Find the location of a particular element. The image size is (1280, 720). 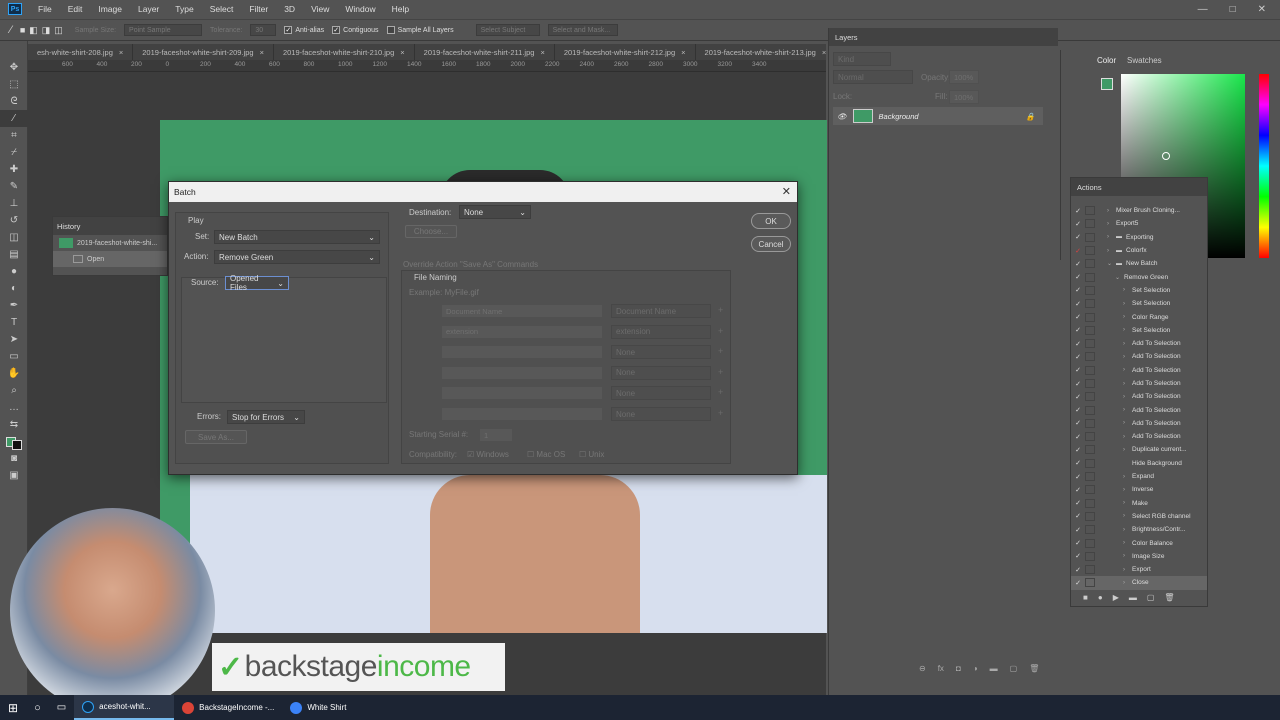

shape-tool-icon: ▭ is located at coordinates (14, 356).